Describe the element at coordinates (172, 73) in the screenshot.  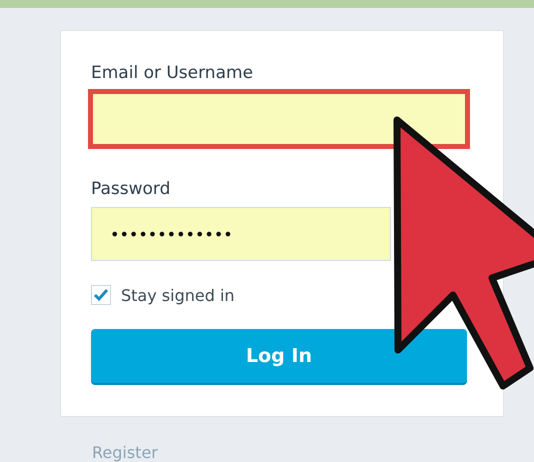
I see `field-label: Email or Username` at that location.